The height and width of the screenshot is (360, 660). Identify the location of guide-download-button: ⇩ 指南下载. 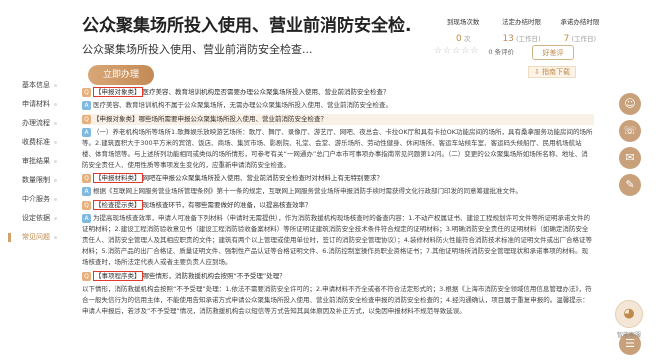
(552, 72).